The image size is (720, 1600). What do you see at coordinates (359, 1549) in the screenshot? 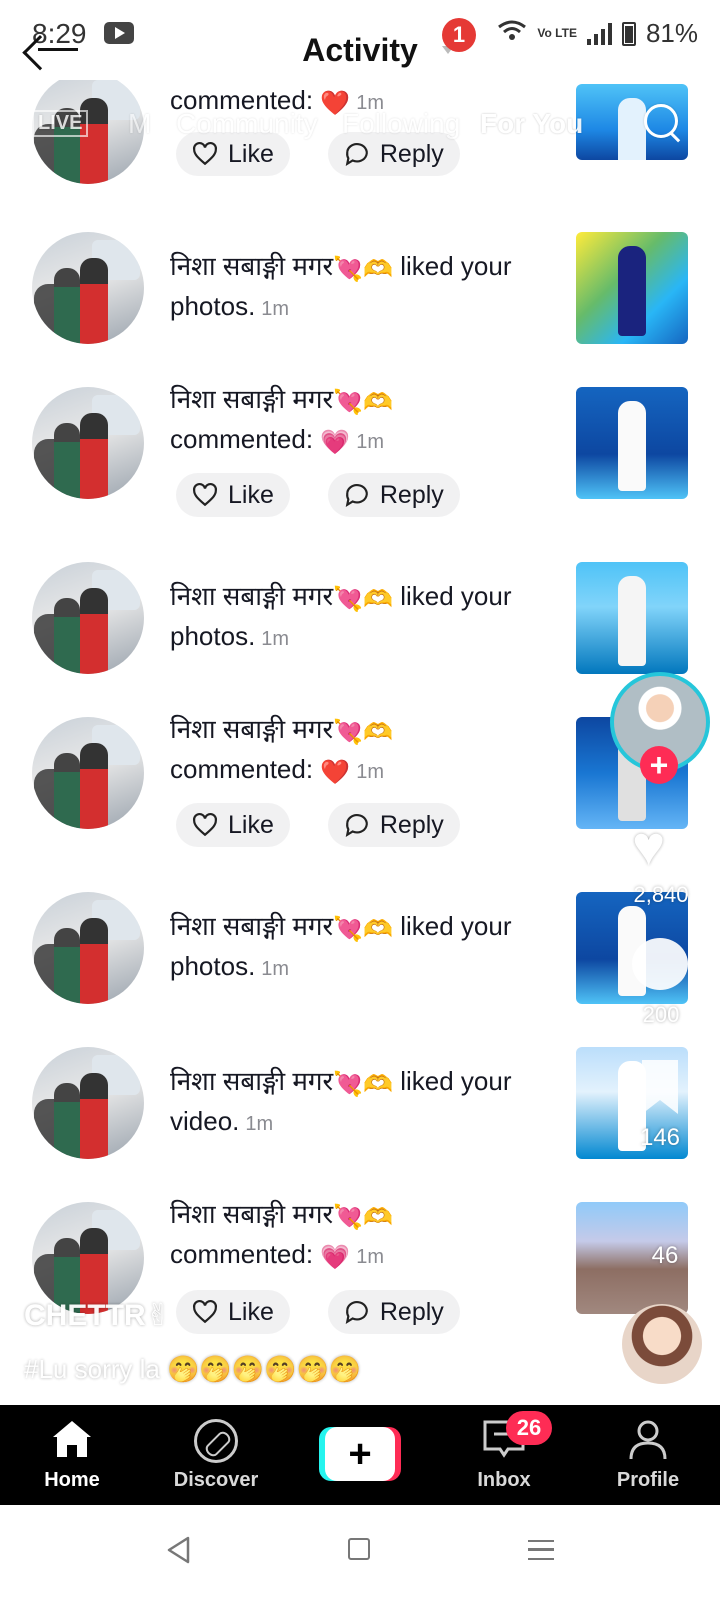
I see `system-home-icon` at bounding box center [359, 1549].